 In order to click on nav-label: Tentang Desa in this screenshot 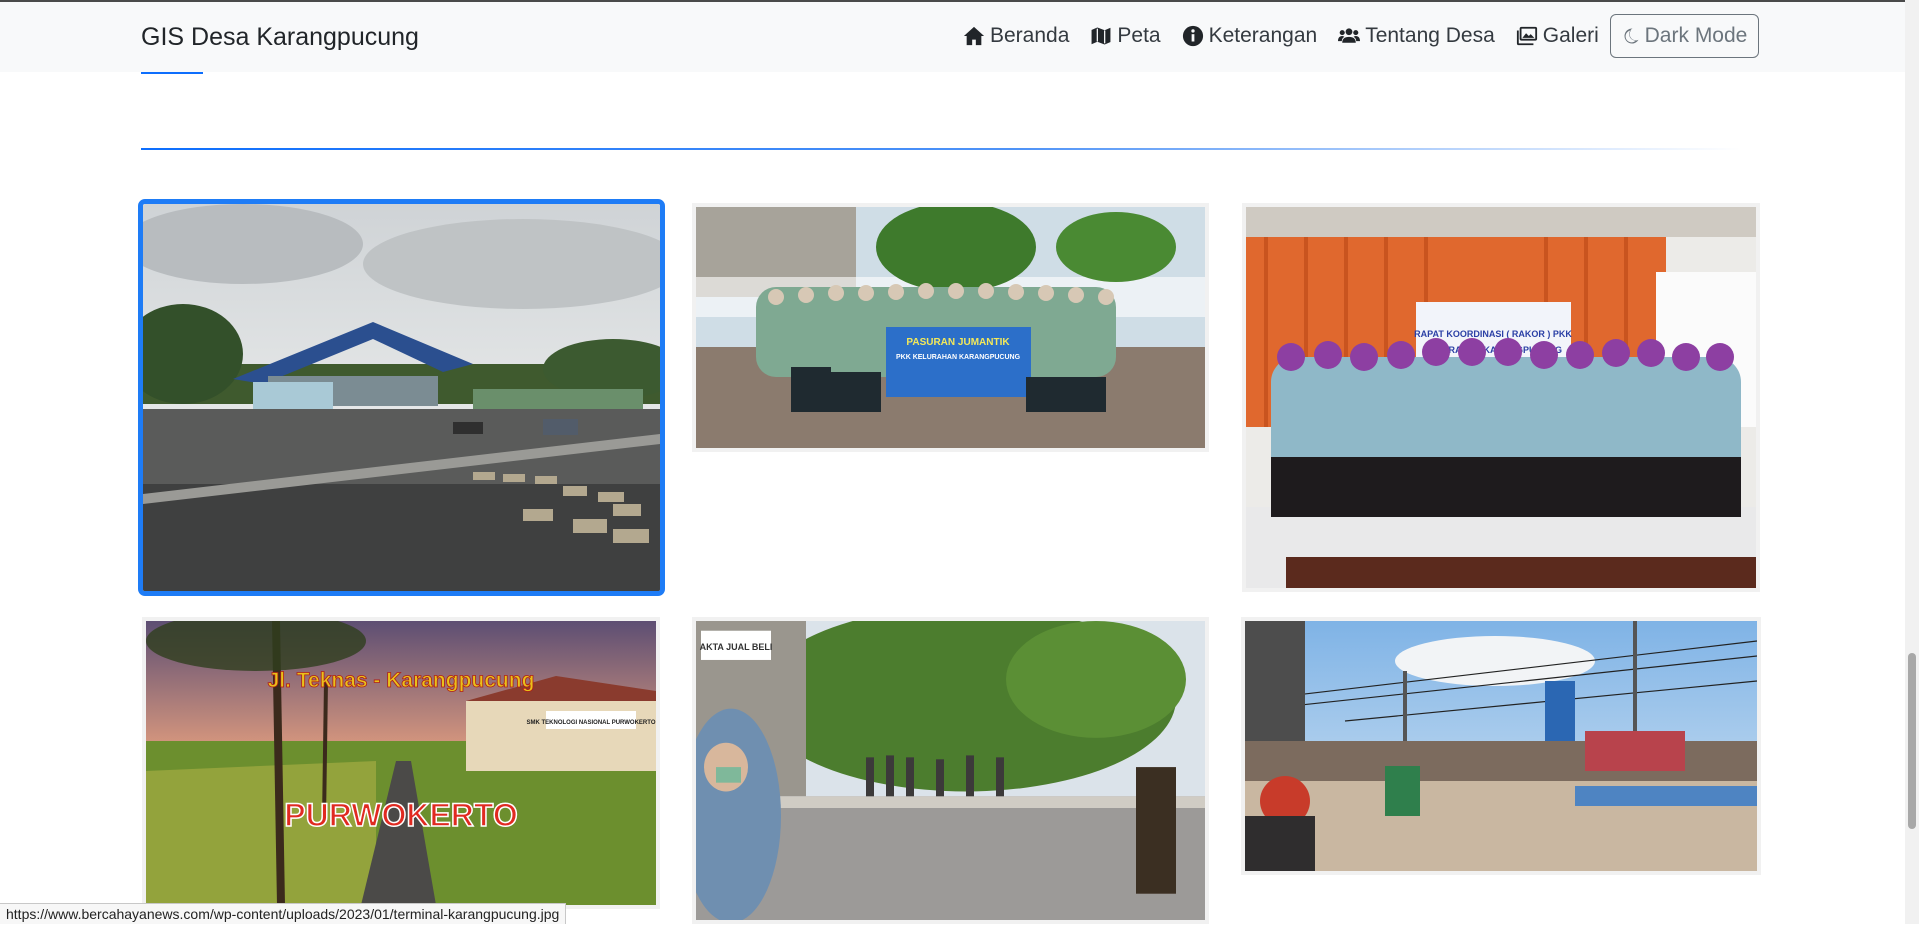, I will do `click(1430, 35)`.